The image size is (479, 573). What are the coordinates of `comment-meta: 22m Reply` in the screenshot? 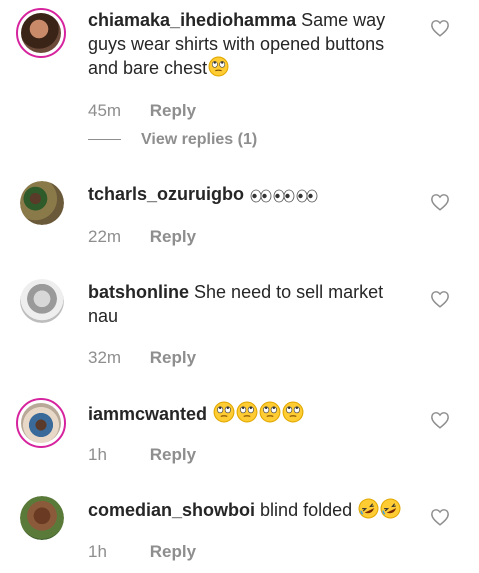 It's located at (142, 237).